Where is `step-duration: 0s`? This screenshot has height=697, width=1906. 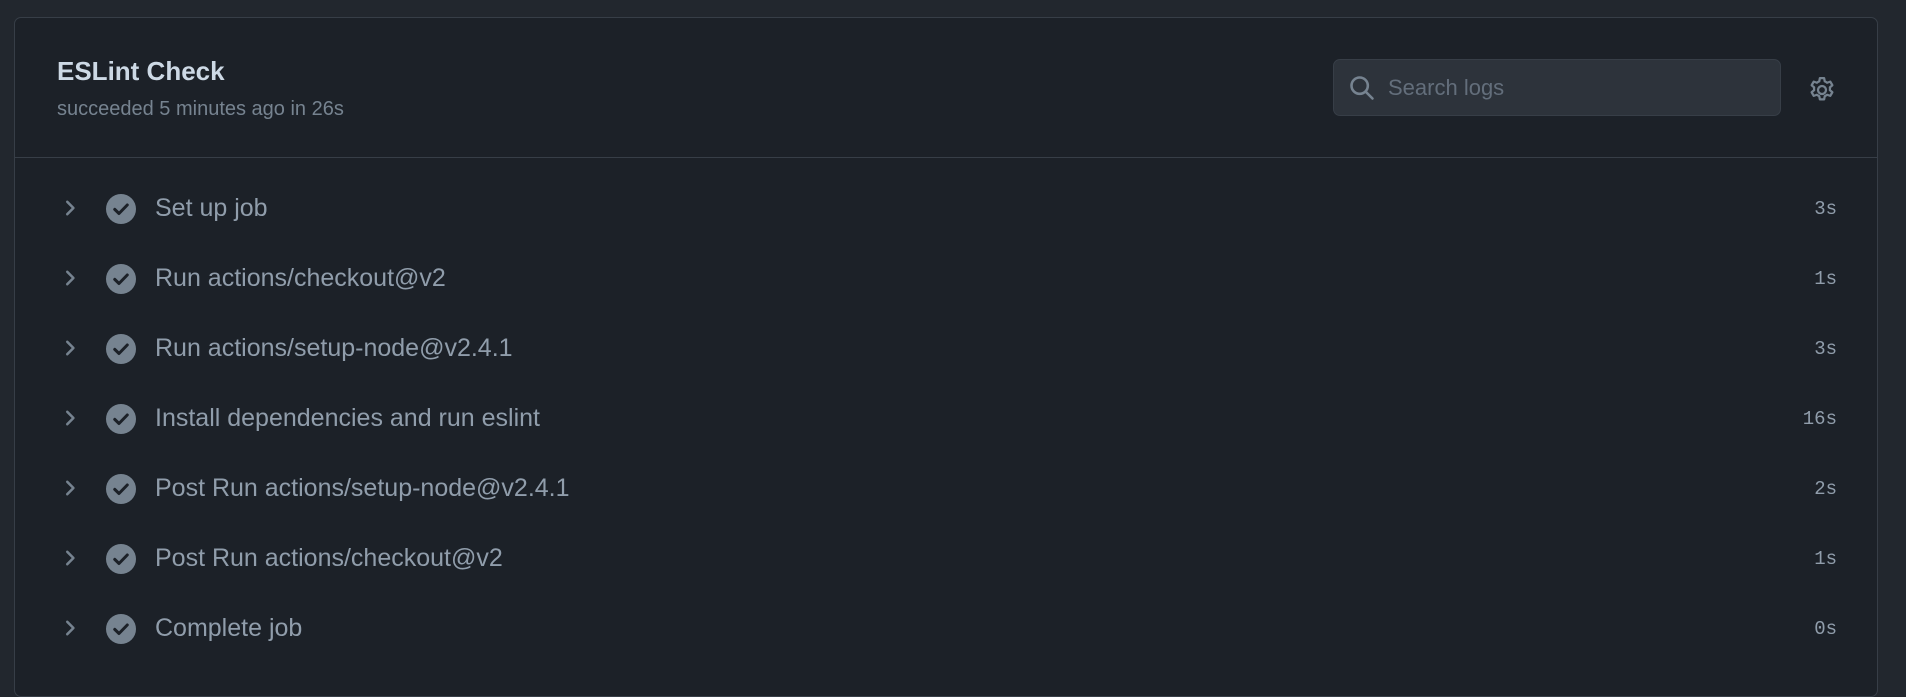
step-duration: 0s is located at coordinates (1825, 629).